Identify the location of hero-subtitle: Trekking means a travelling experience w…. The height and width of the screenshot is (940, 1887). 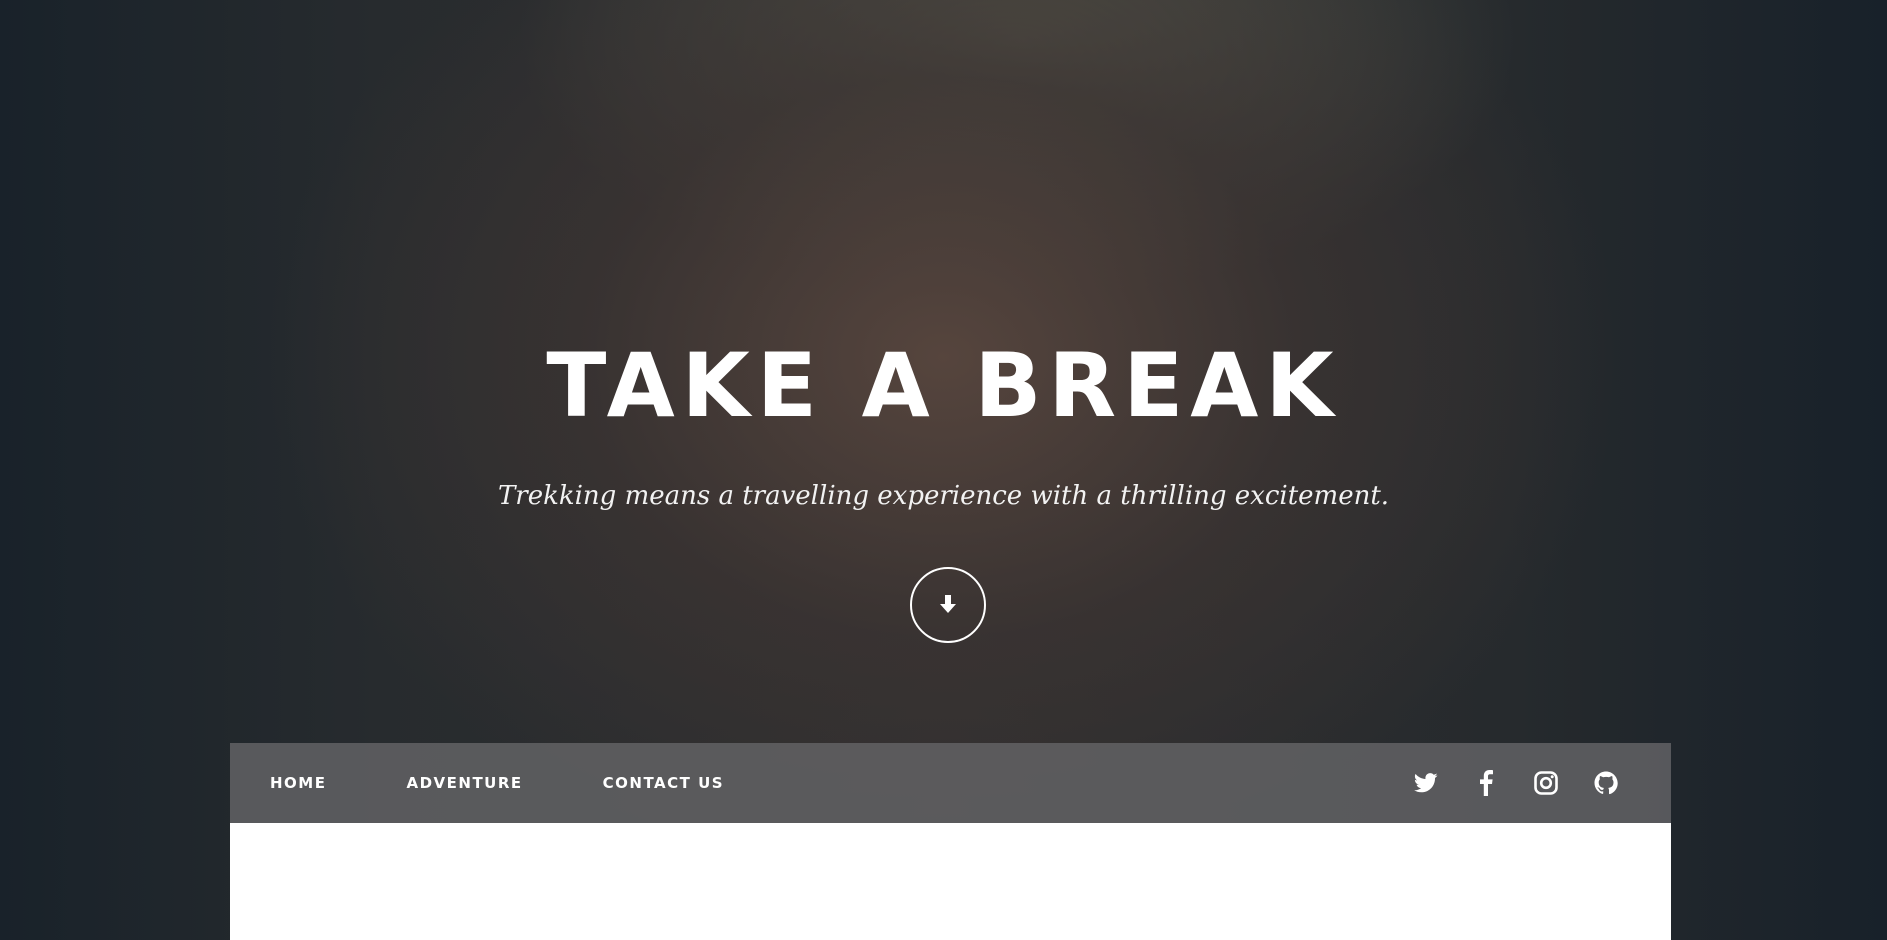
(943, 496).